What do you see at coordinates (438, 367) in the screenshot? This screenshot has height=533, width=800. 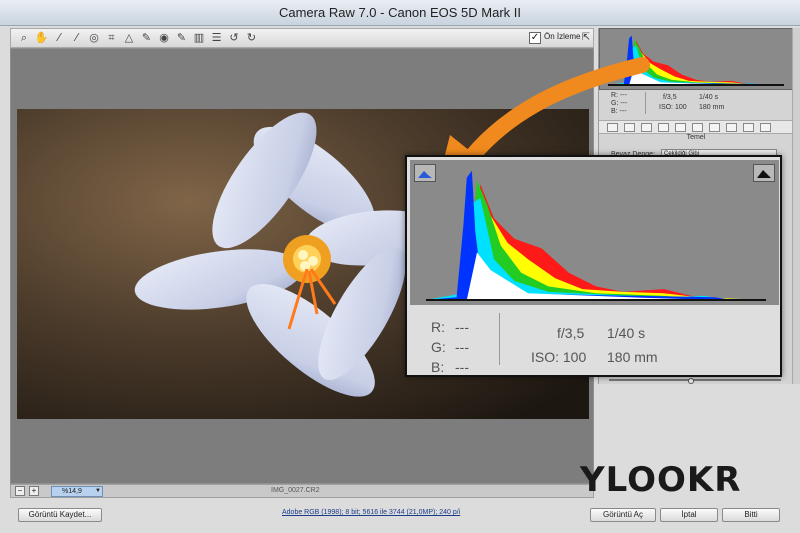 I see `b-label: B:` at bounding box center [438, 367].